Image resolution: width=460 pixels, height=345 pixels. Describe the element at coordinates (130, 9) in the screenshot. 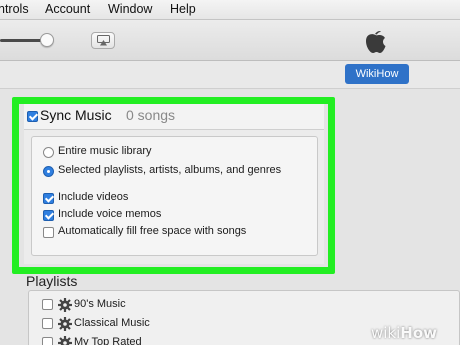

I see `menu-window: Window` at that location.